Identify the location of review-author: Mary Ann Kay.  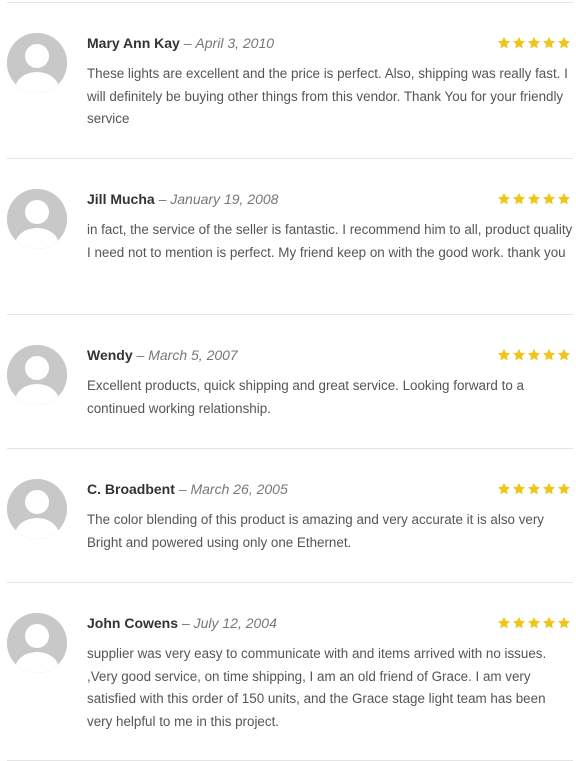
(133, 43).